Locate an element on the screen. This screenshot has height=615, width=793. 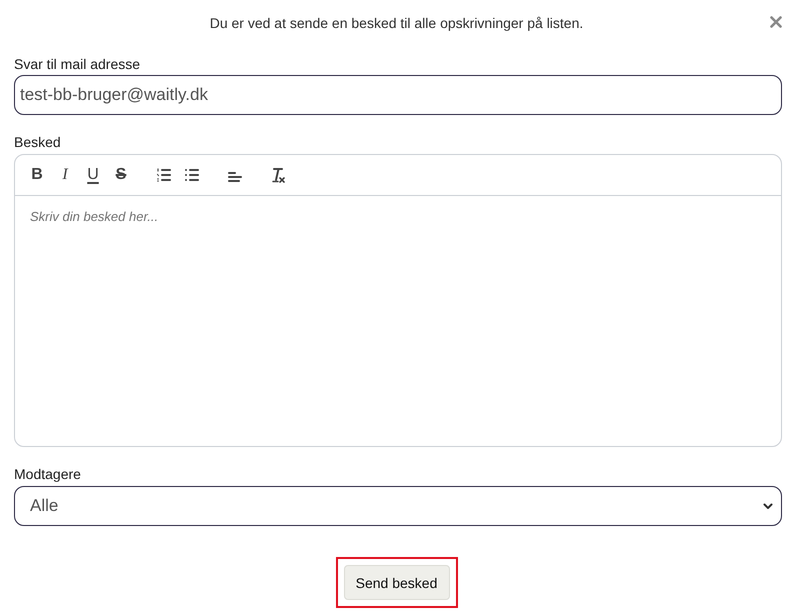
numbered-list-icon is located at coordinates (164, 175).